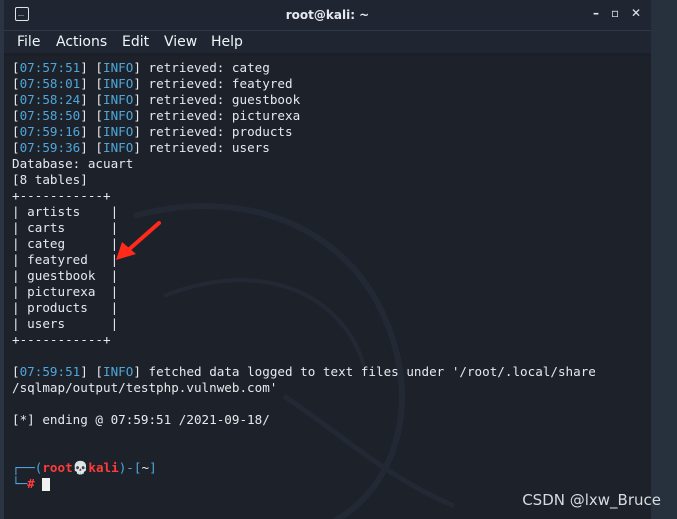  I want to click on log-line: [07:57:51] [INFO] retrieved: categ, so click(141, 67).